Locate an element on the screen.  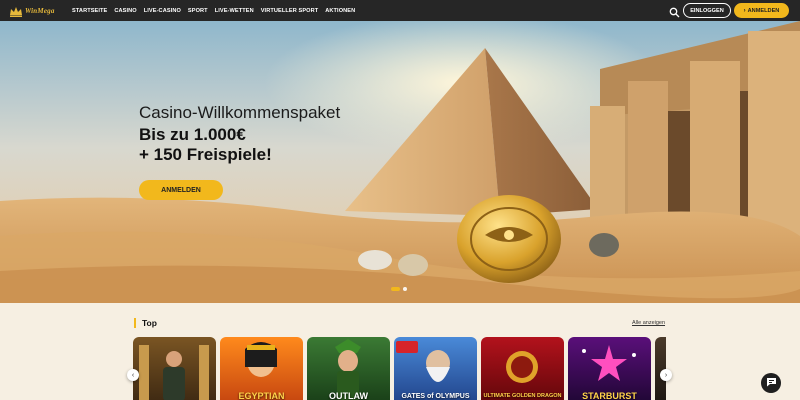
crown-icon is located at coordinates (16, 11).